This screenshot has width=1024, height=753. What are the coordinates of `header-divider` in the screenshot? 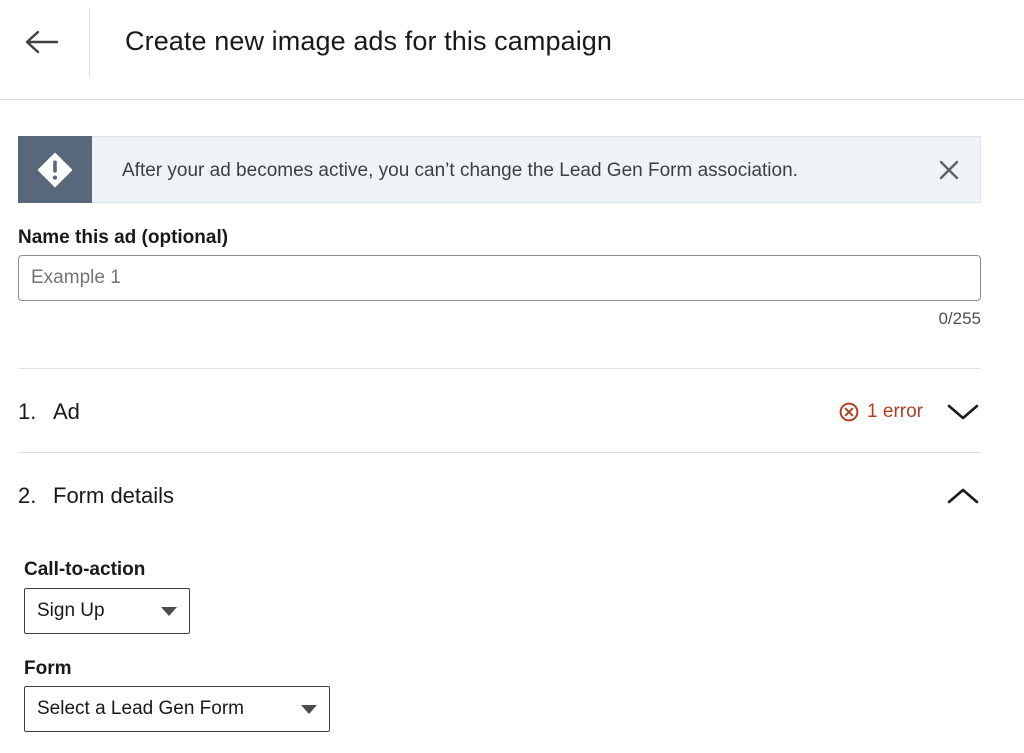 It's located at (89, 42).